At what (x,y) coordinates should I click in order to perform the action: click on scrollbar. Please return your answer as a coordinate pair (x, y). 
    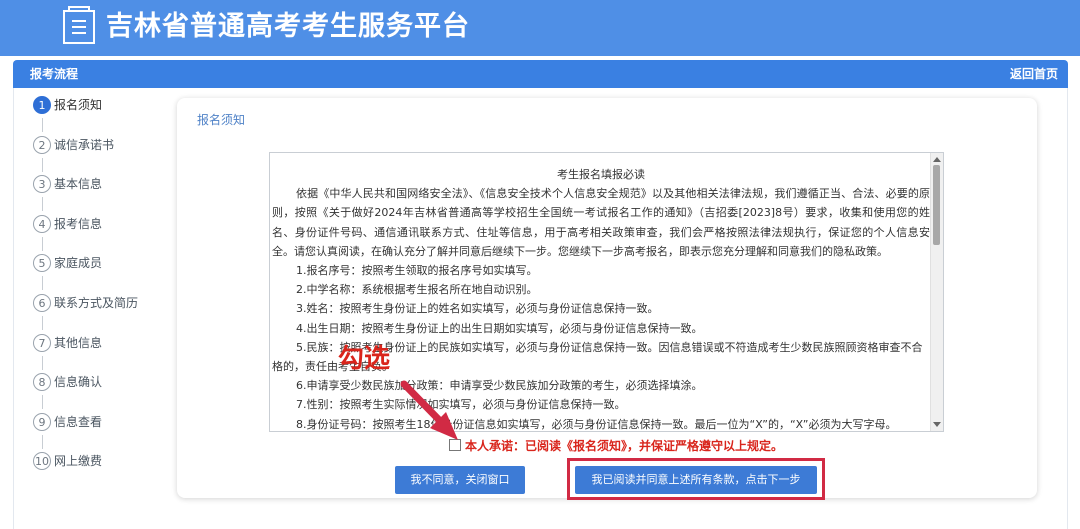
    Looking at the image, I should click on (936, 292).